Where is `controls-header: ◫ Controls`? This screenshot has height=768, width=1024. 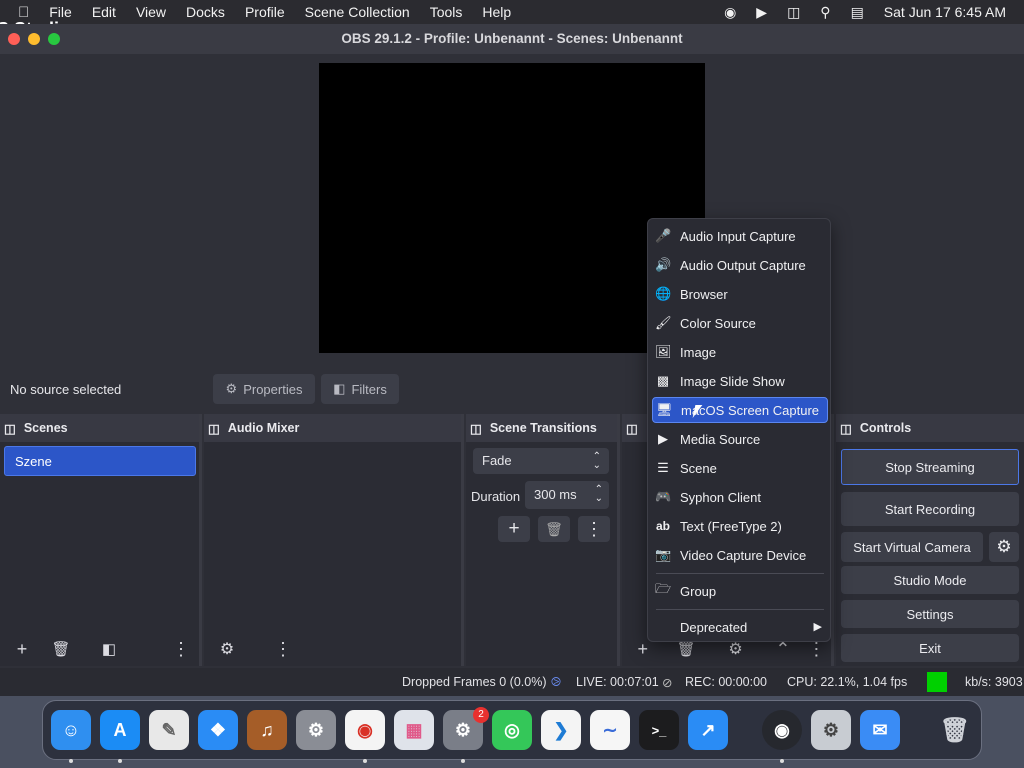
controls-header: ◫ Controls is located at coordinates (930, 428).